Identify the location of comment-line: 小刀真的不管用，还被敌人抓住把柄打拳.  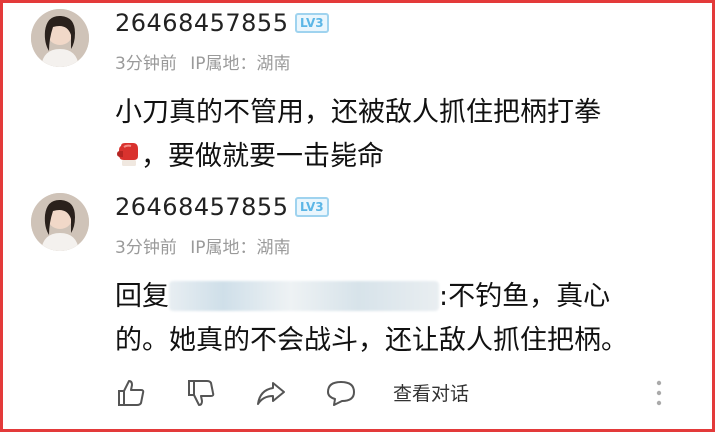
(358, 112).